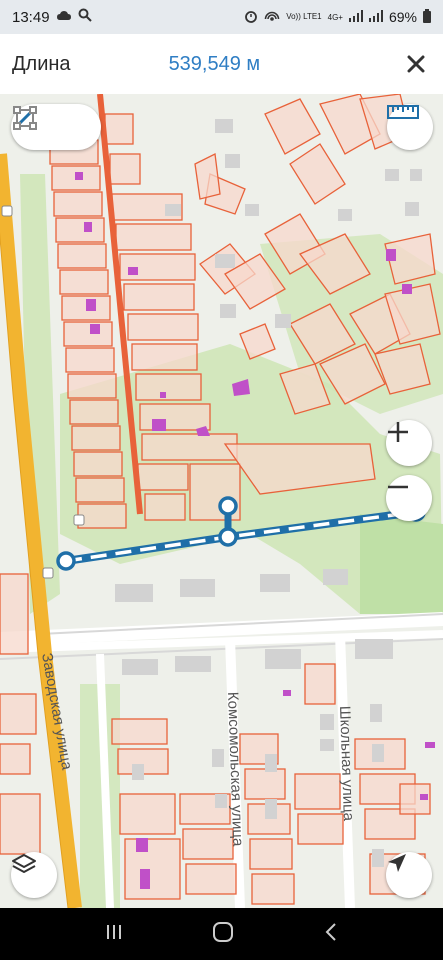  I want to click on measure-header: Длина 539,549 м, so click(221, 64).